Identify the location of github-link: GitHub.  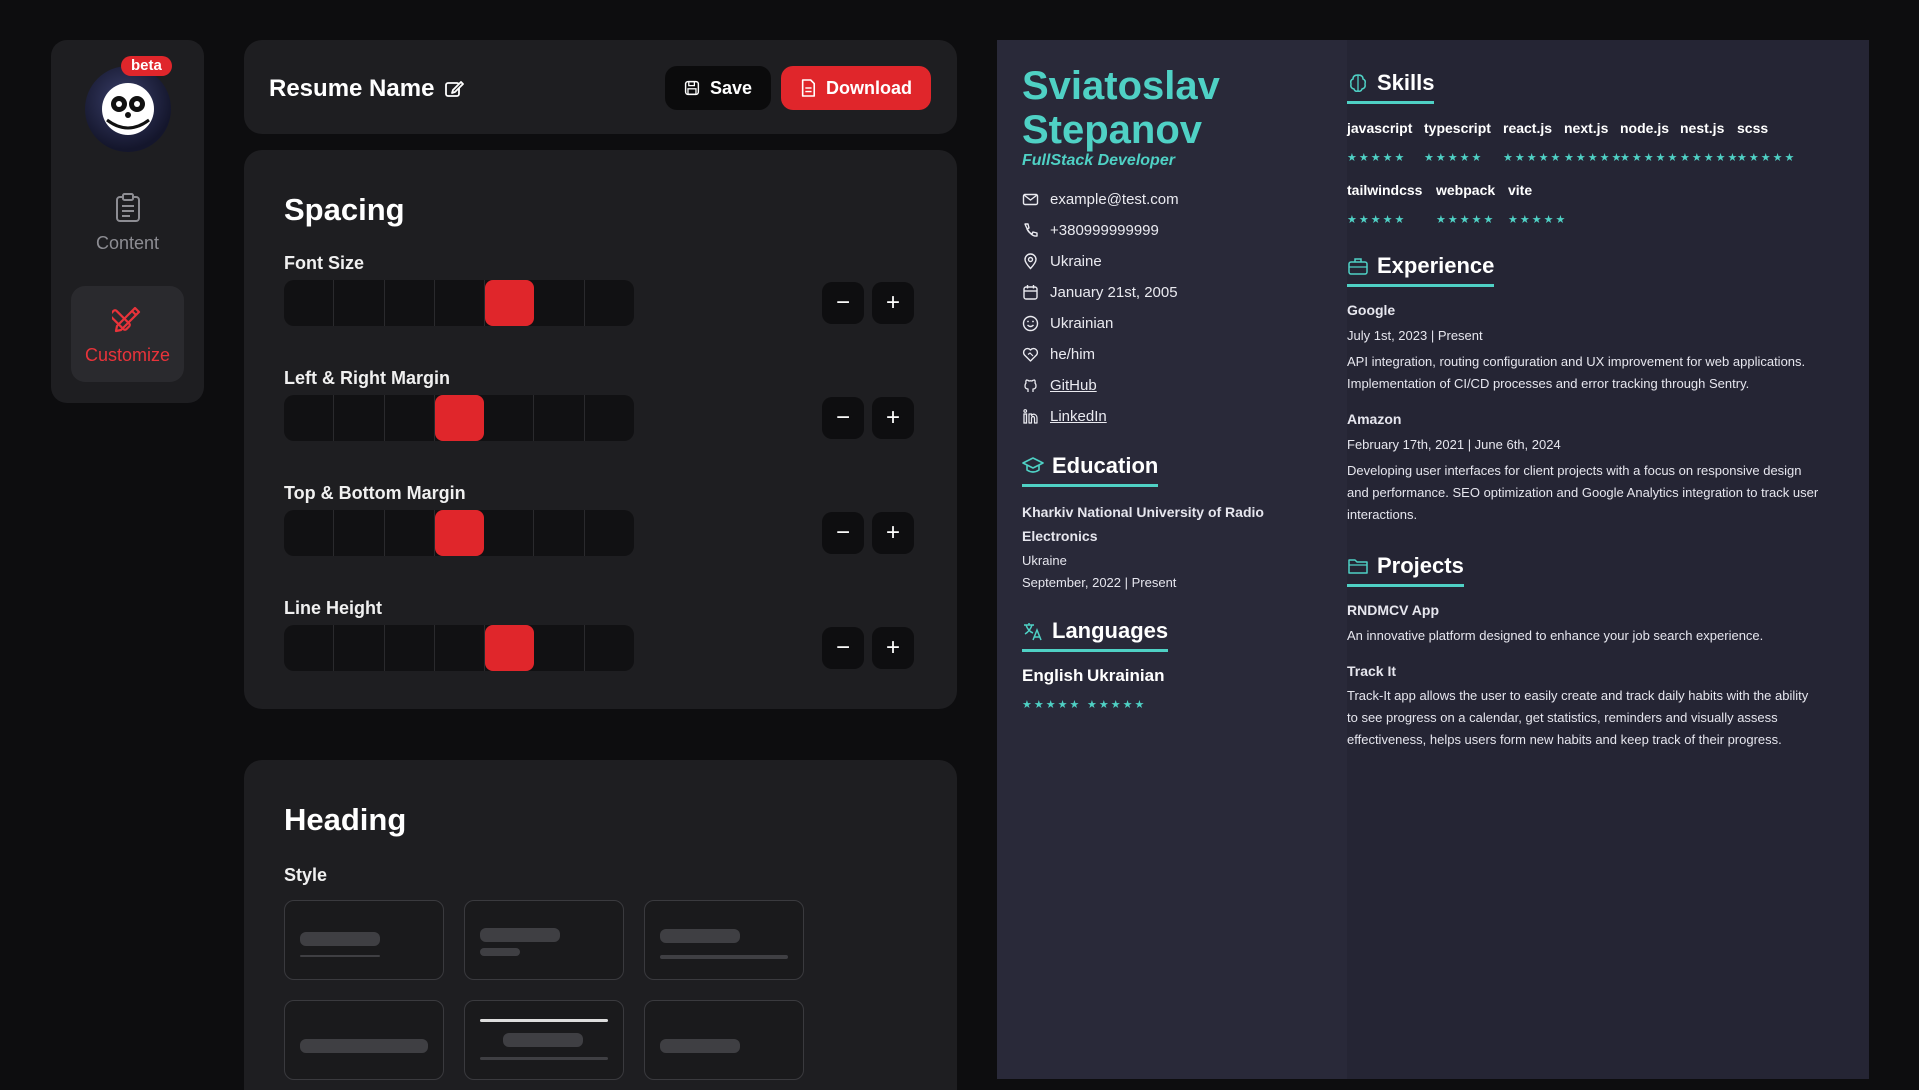
(1073, 385).